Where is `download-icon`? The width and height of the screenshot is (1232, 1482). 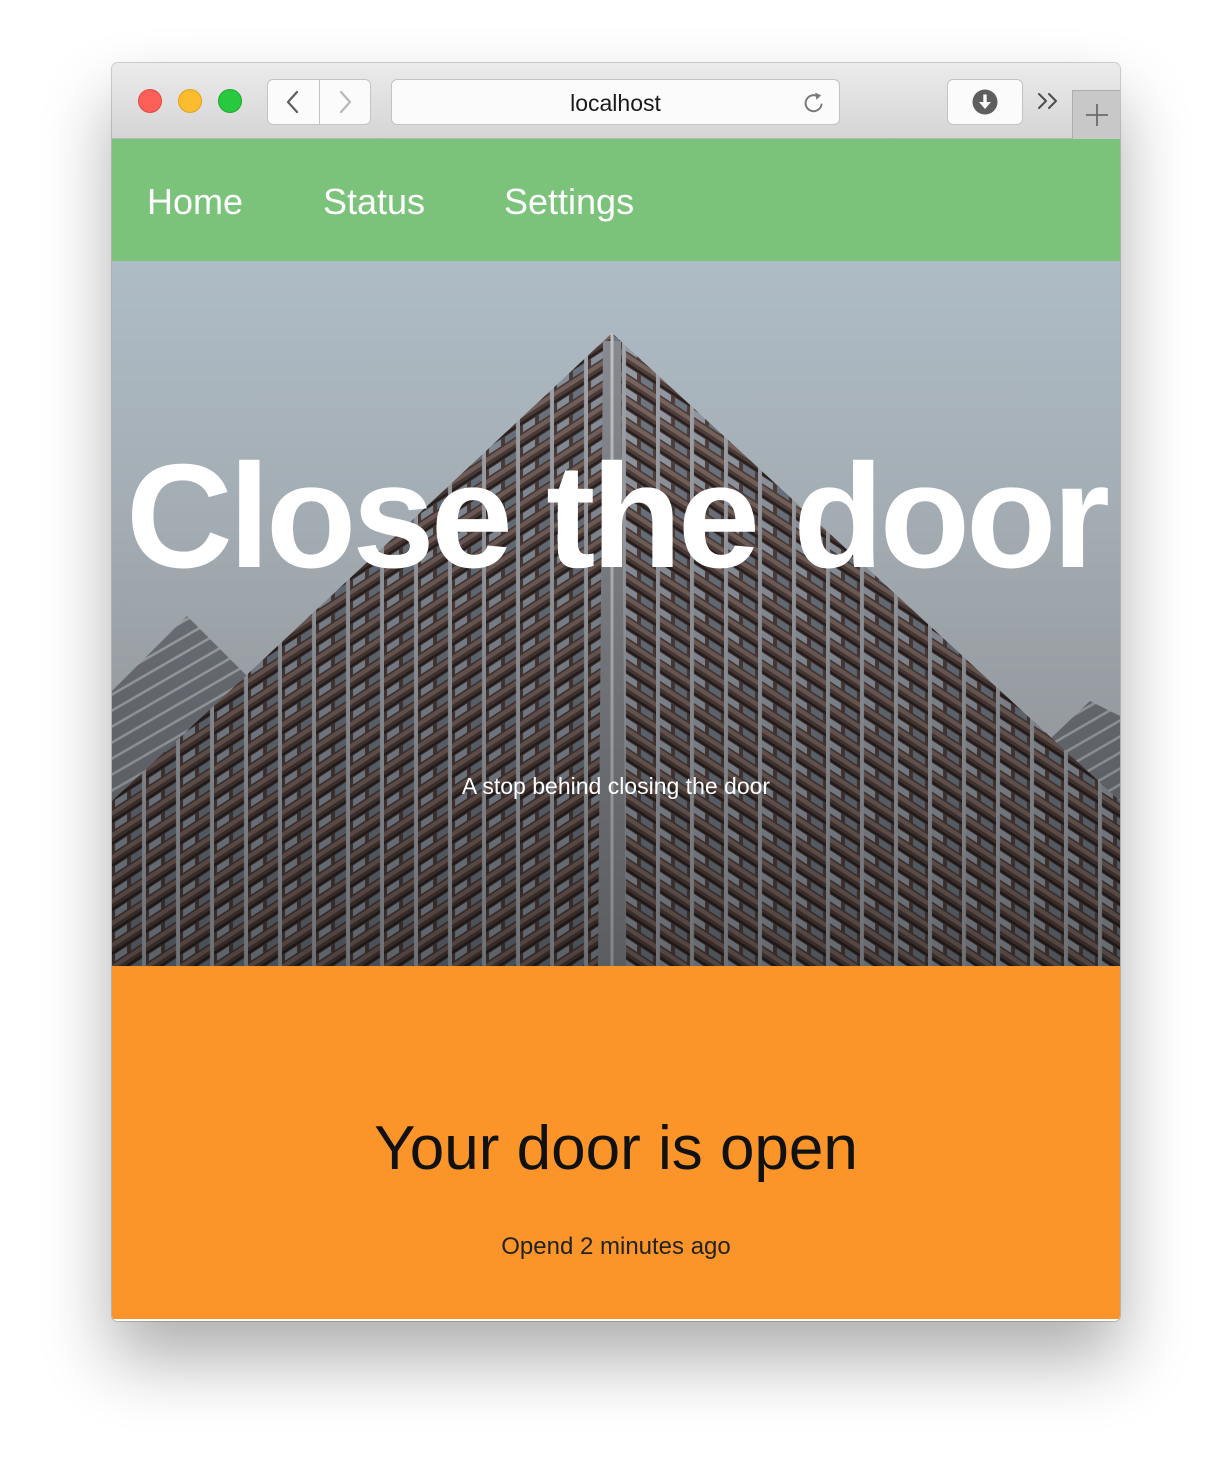 download-icon is located at coordinates (985, 102).